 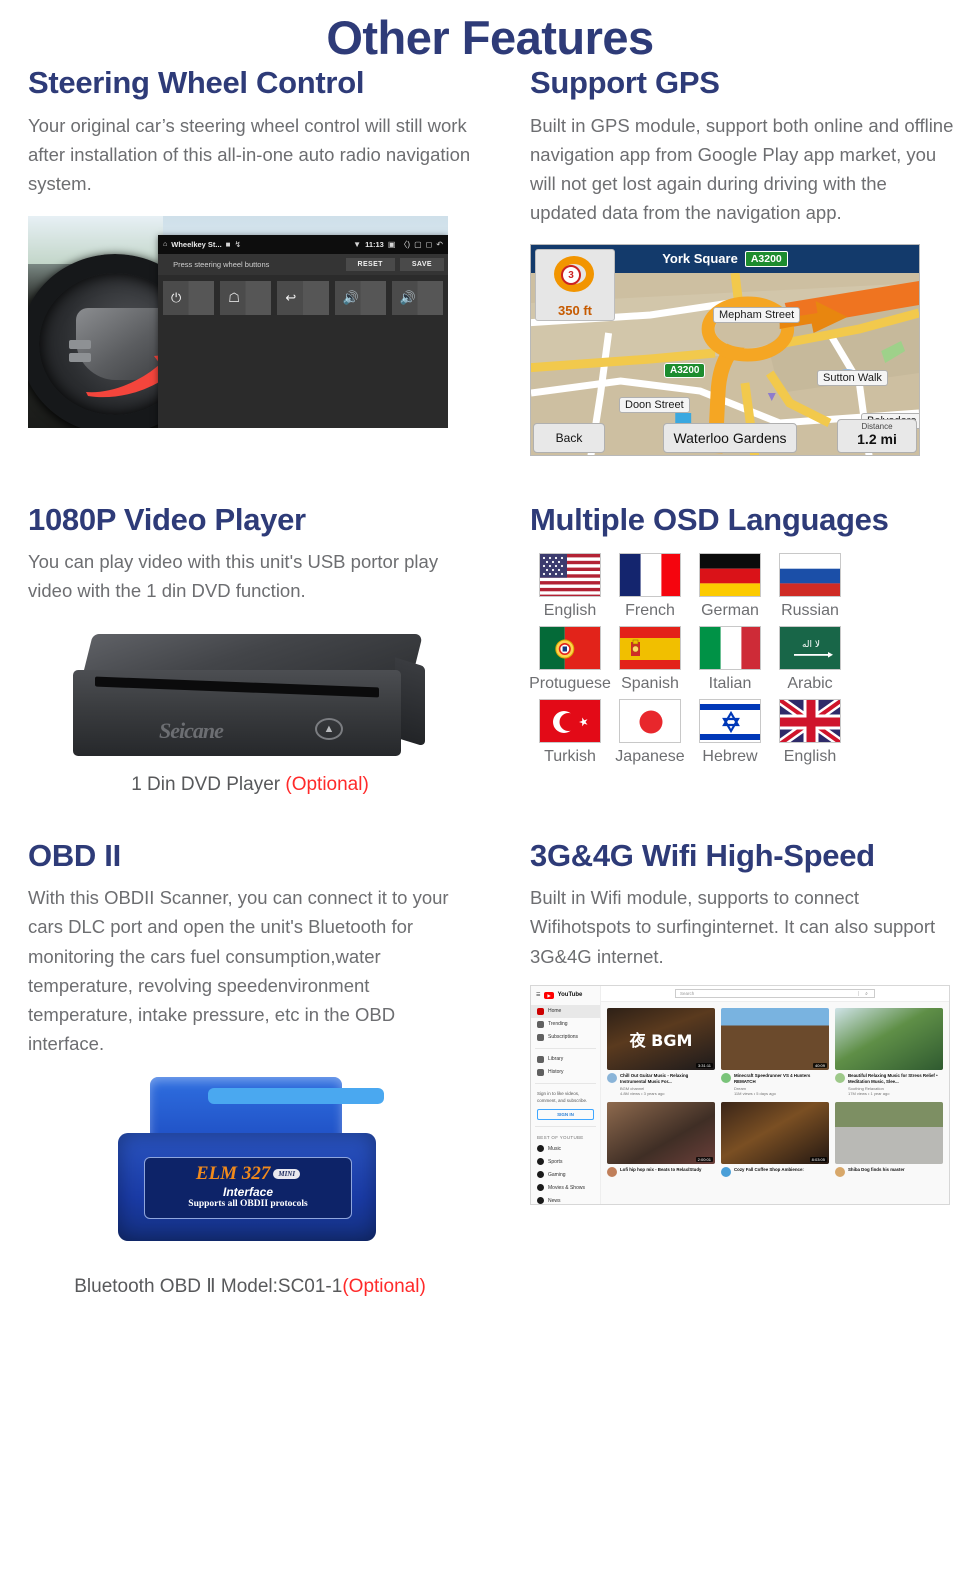 What do you see at coordinates (429, 244) in the screenshot?
I see `recents-icon: ◻` at bounding box center [429, 244].